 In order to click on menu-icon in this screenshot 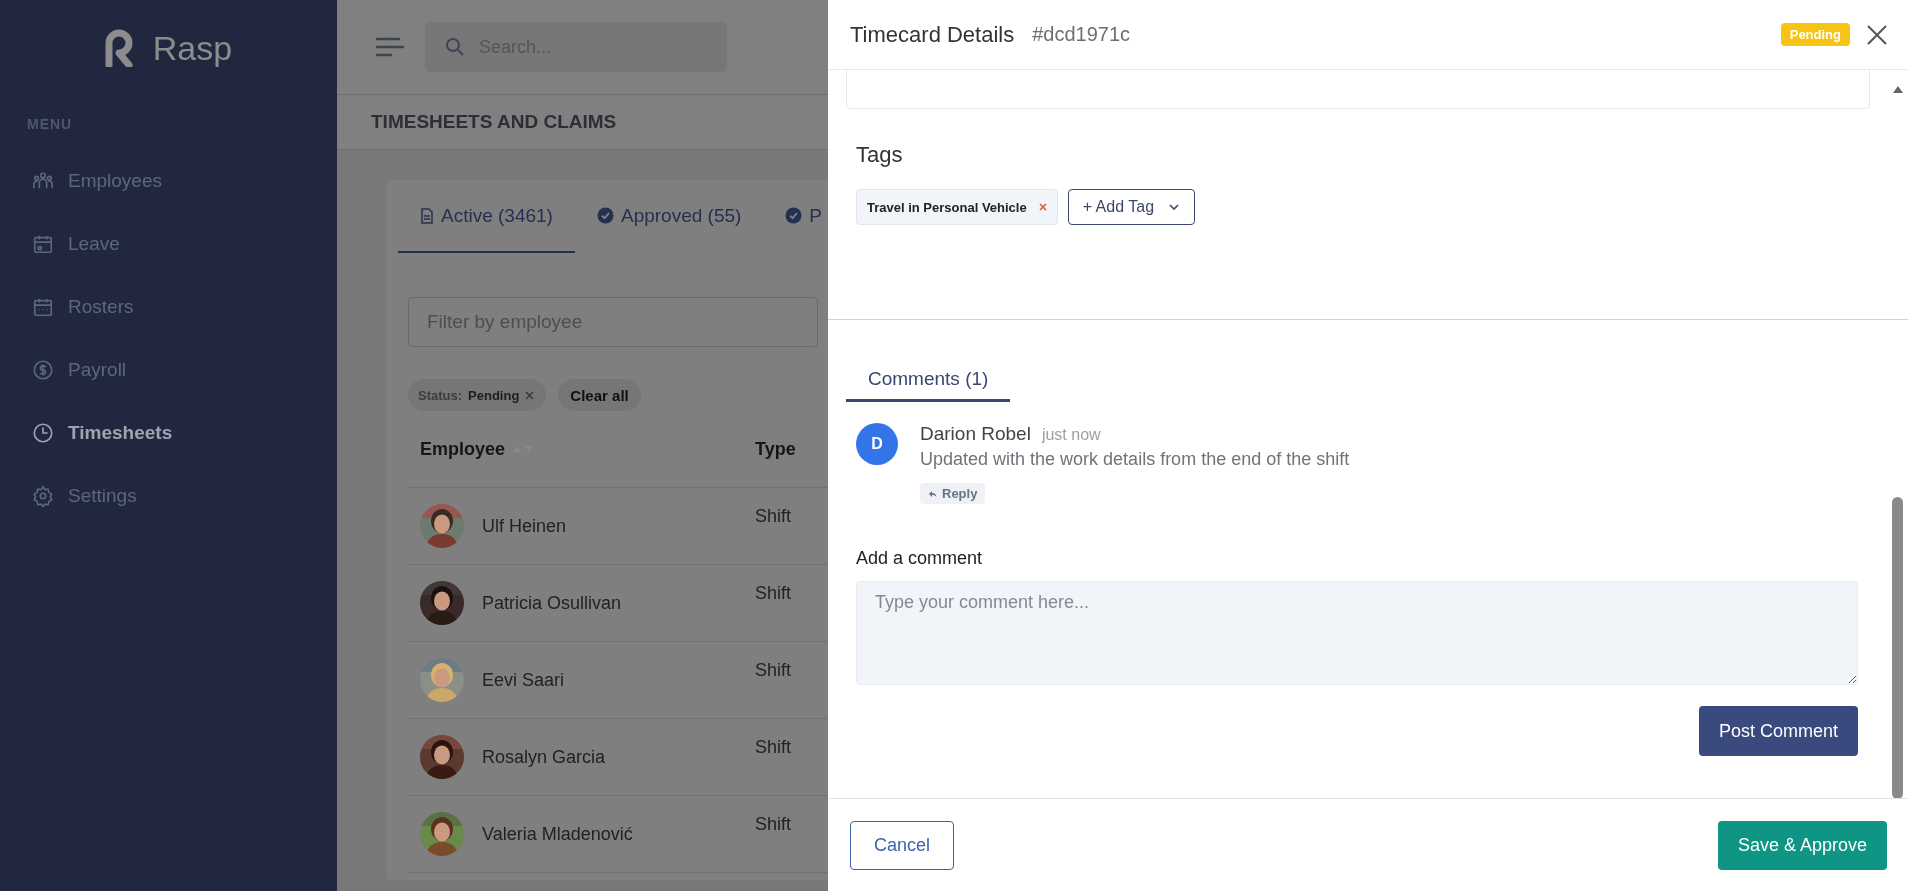, I will do `click(390, 47)`.